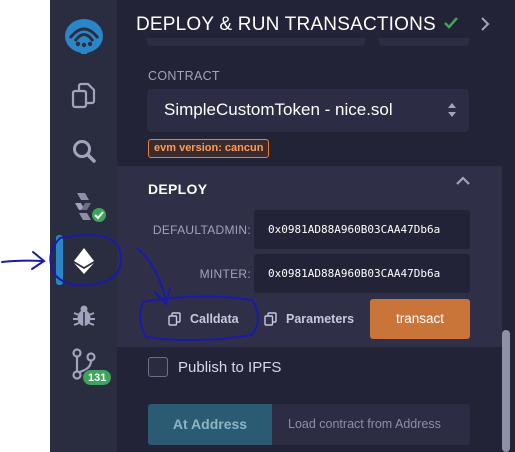 The image size is (515, 452). I want to click on parameters-label: Parameters, so click(320, 319).